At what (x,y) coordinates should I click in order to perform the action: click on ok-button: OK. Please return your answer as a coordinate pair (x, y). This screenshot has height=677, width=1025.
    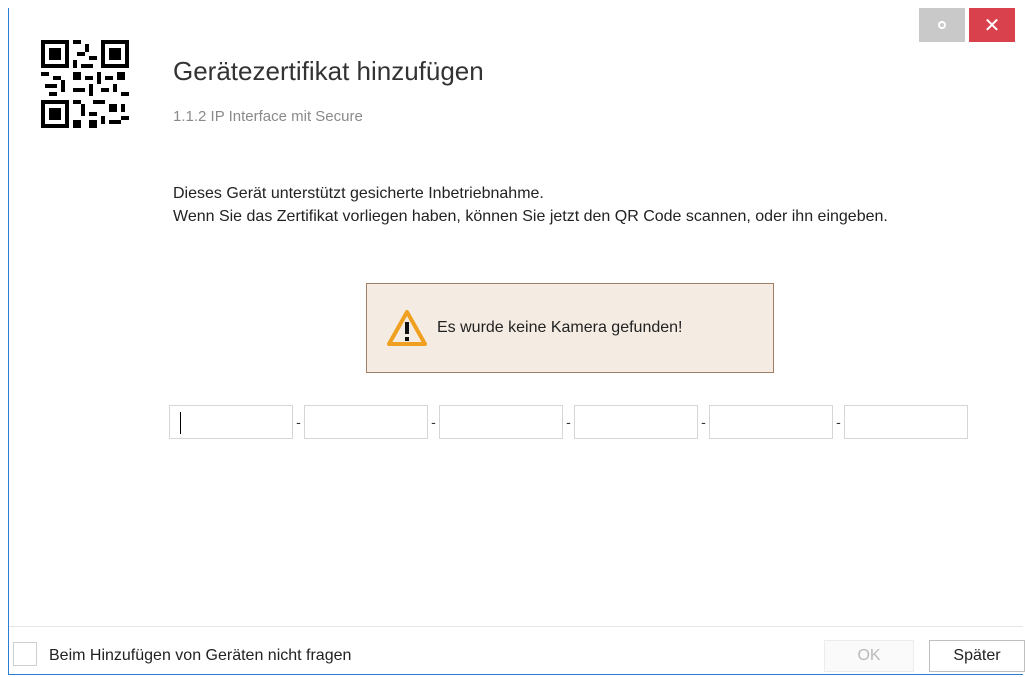
    Looking at the image, I should click on (869, 656).